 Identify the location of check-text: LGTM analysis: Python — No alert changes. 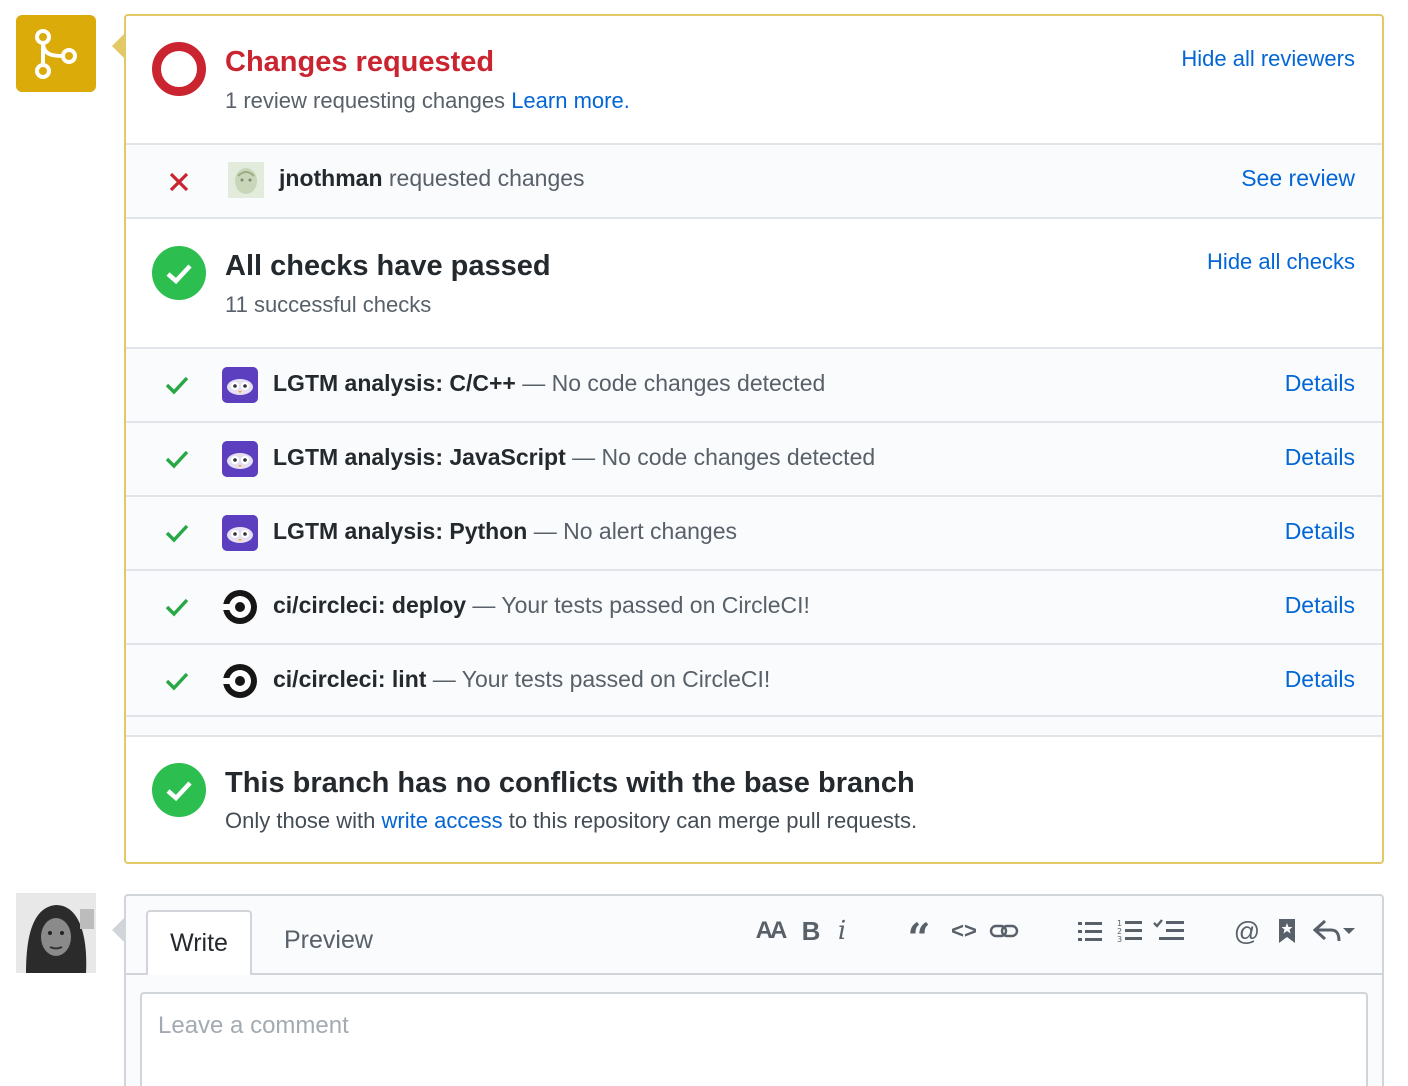
(505, 531).